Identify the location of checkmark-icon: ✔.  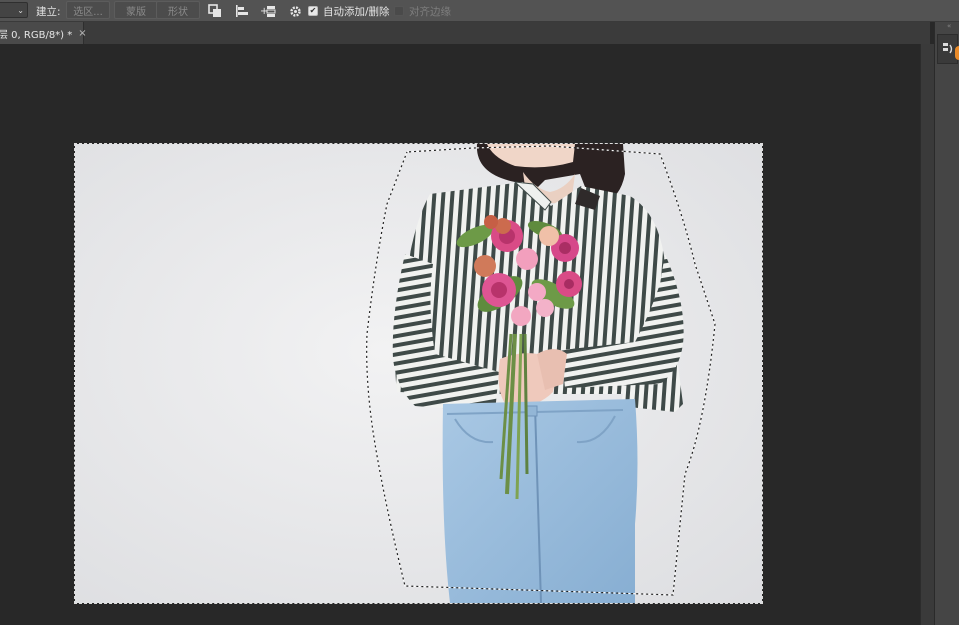
(313, 10).